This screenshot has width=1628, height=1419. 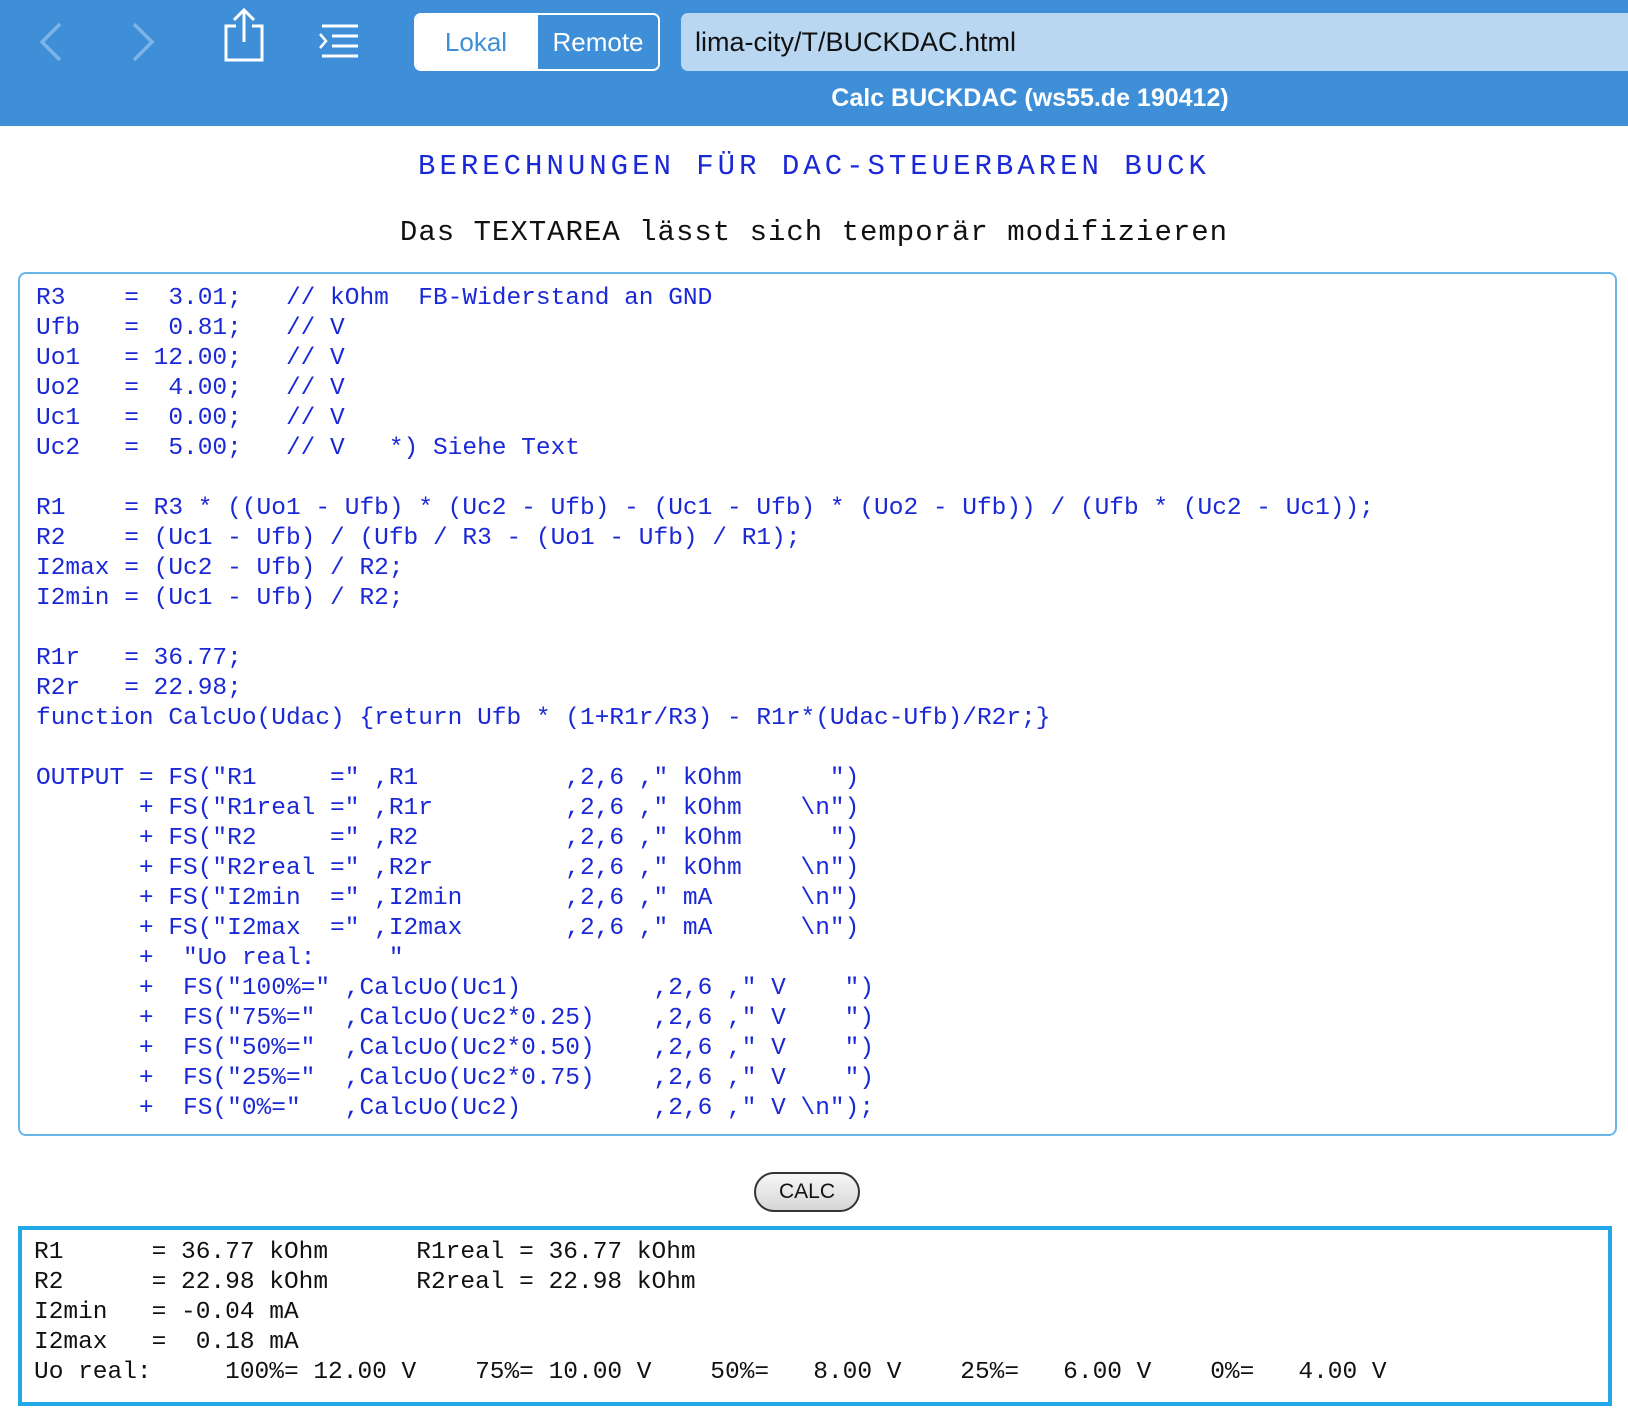 I want to click on back-button, so click(x=51, y=42).